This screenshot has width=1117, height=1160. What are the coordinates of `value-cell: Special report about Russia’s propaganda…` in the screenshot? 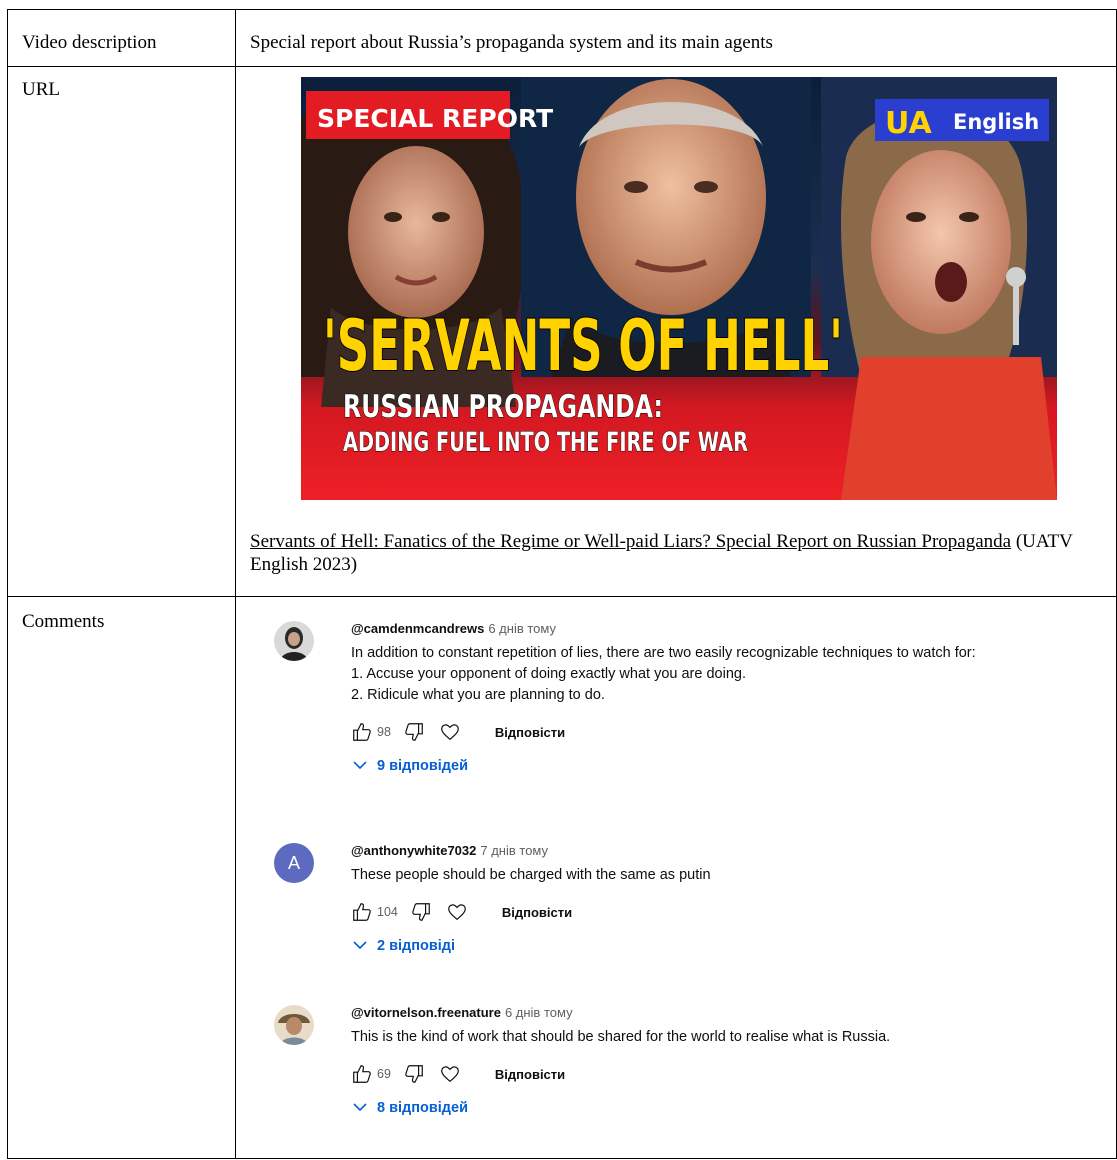 It's located at (676, 38).